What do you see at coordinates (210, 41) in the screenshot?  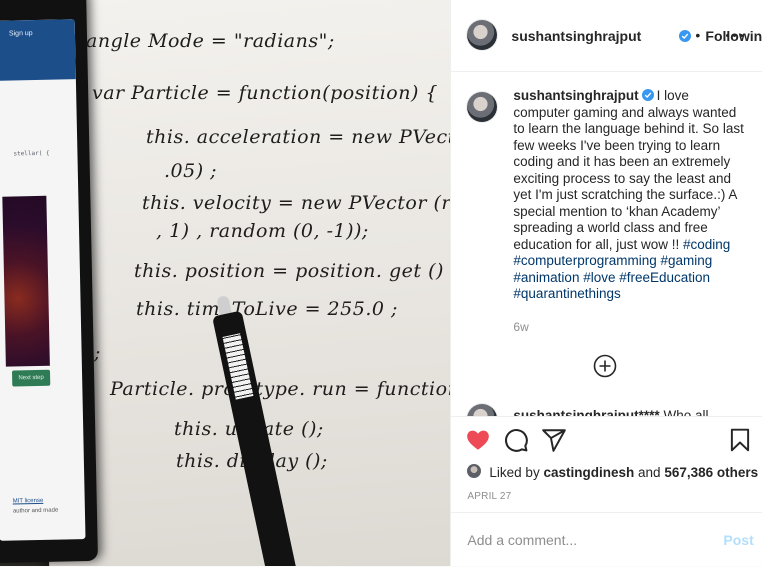 I see `handwriting-line: angle Mode = "radians";` at bounding box center [210, 41].